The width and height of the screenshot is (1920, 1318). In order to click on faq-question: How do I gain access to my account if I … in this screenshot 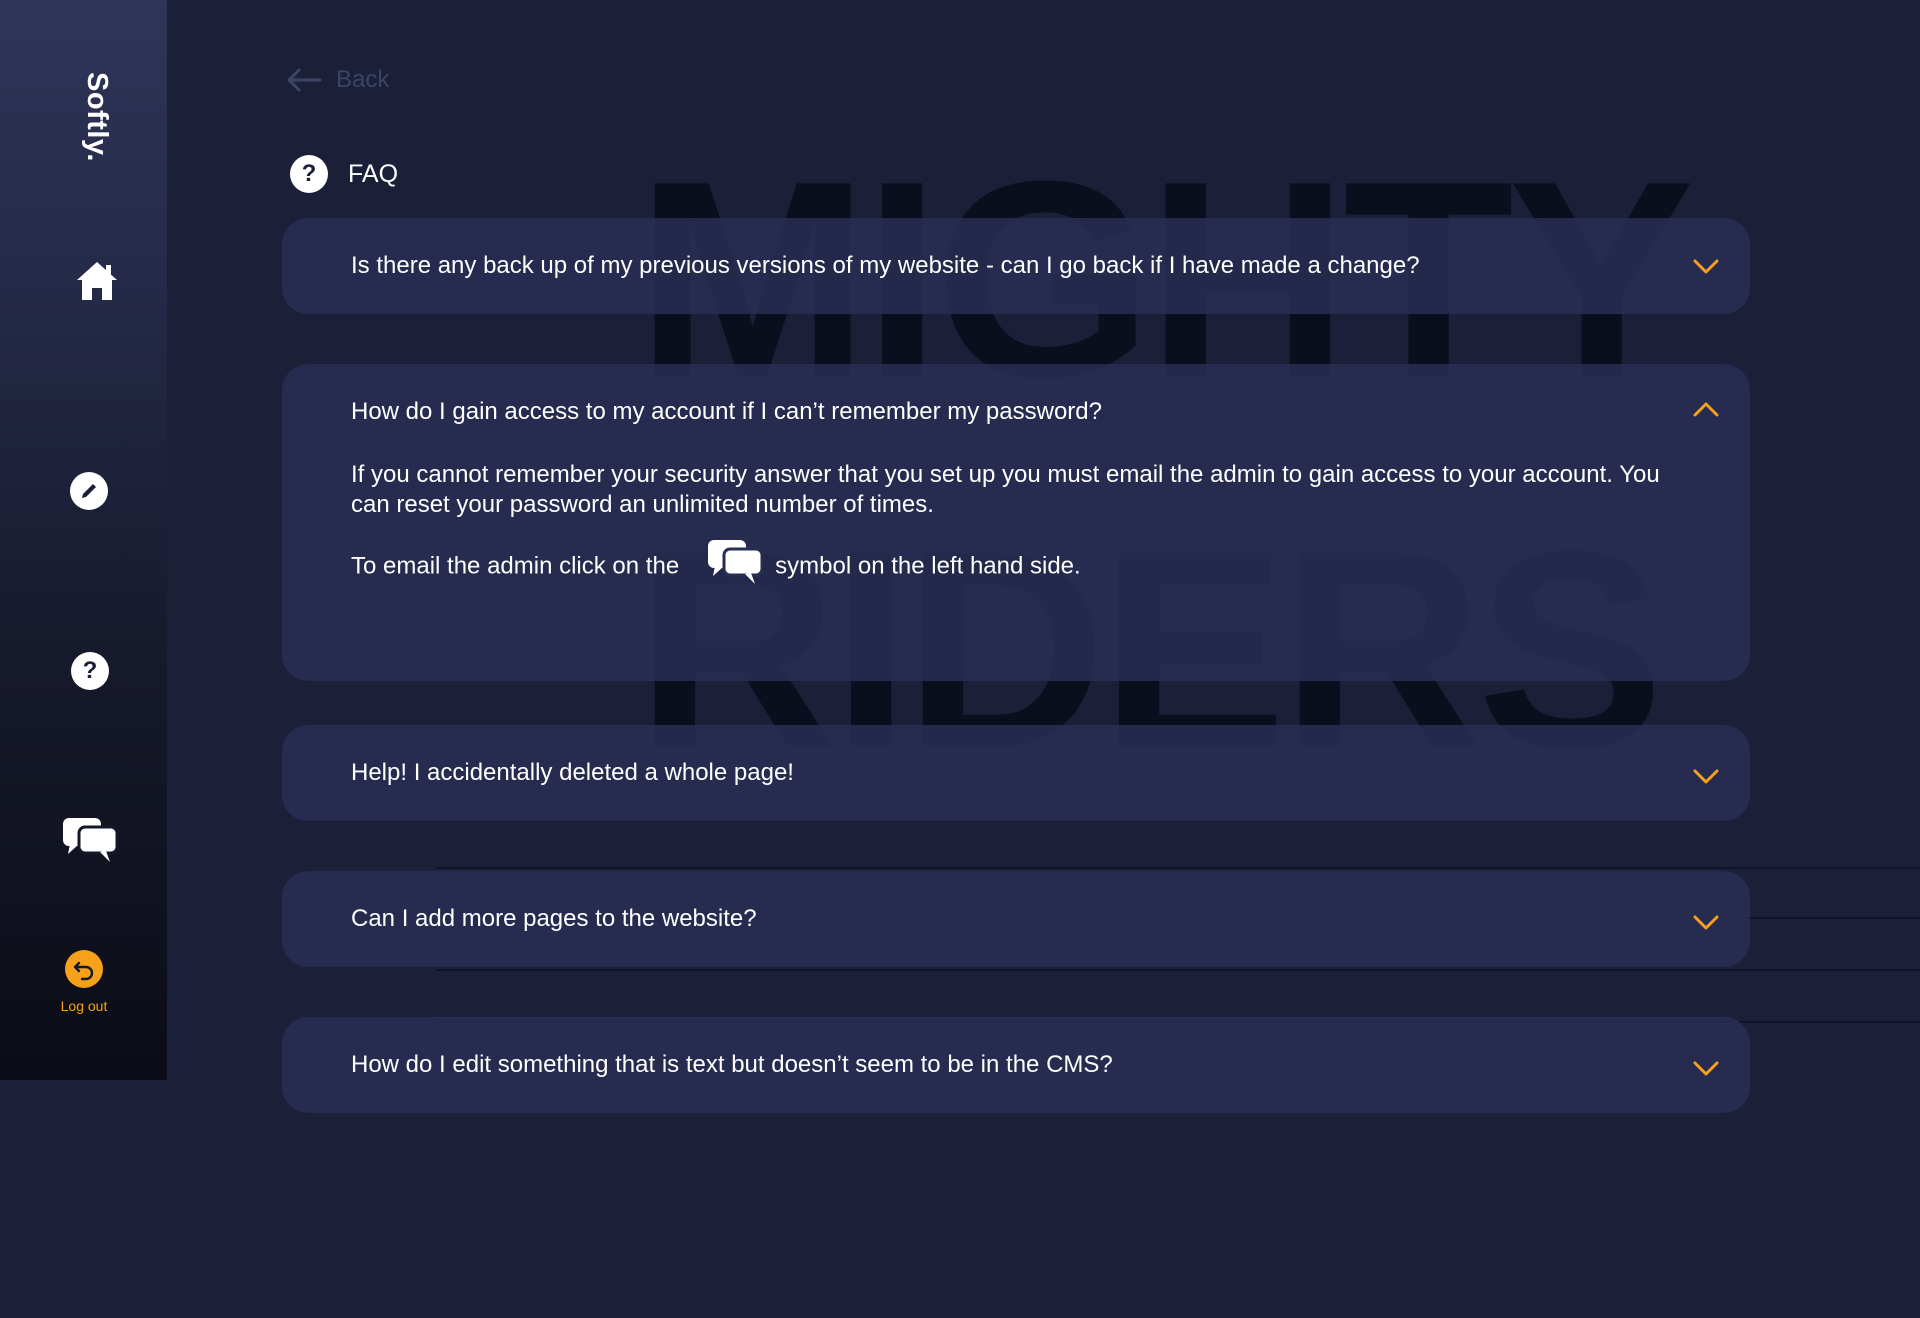, I will do `click(726, 411)`.